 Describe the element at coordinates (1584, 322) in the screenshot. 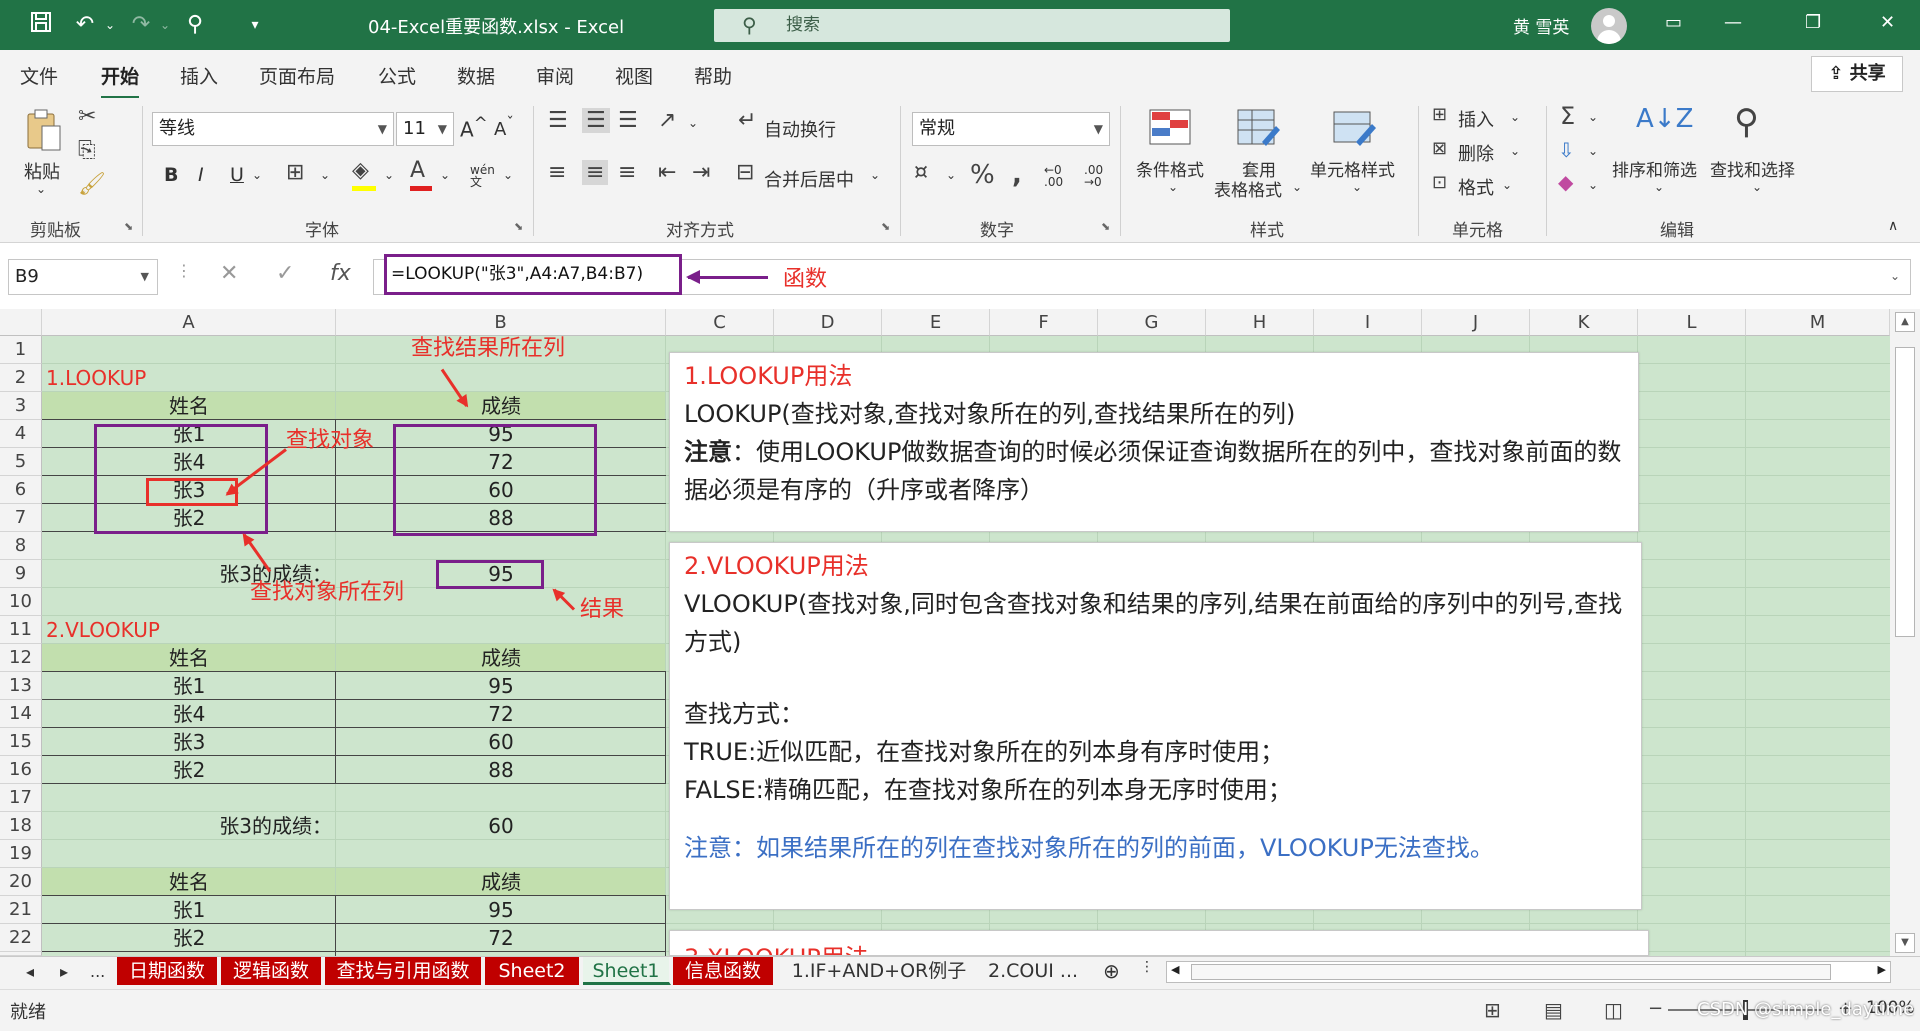

I see `column-header-k: K` at that location.